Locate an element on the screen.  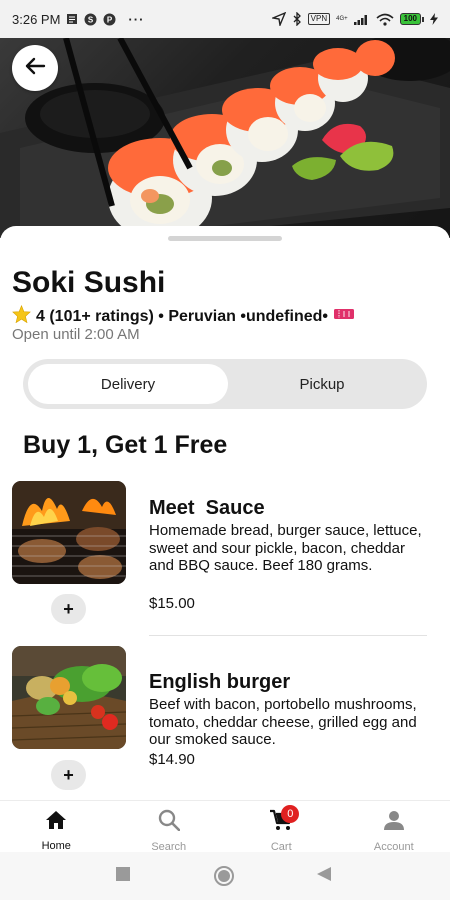
search-icon is located at coordinates (169, 820).